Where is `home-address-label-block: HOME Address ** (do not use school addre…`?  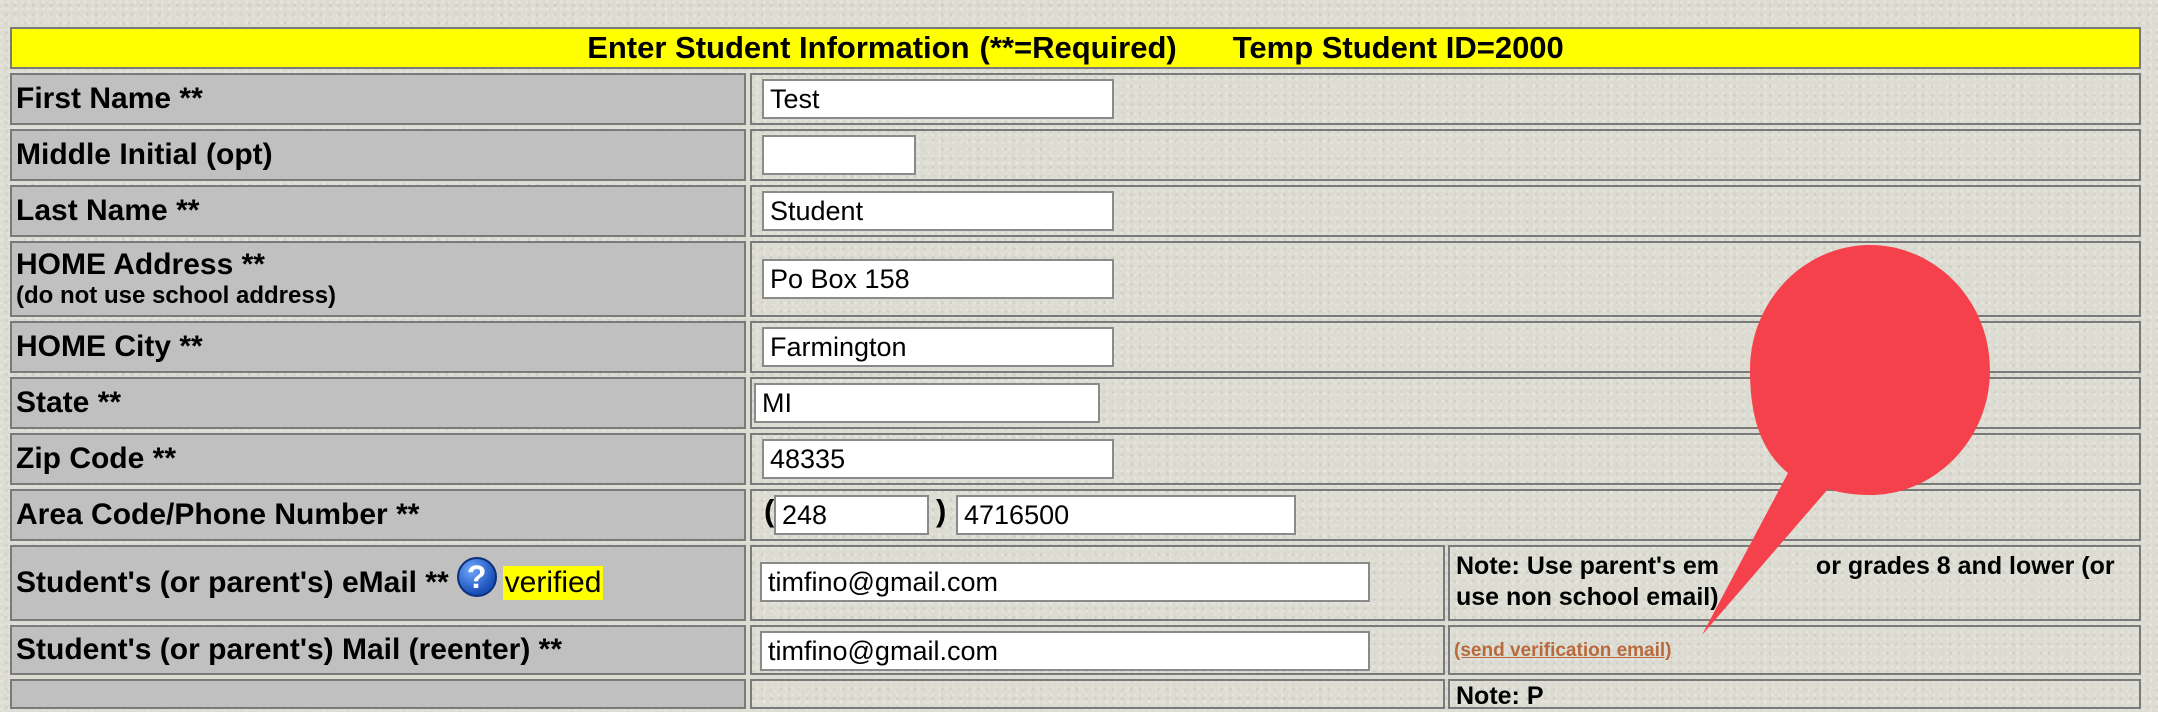
home-address-label-block: HOME Address ** (do not use school addre… is located at coordinates (378, 279).